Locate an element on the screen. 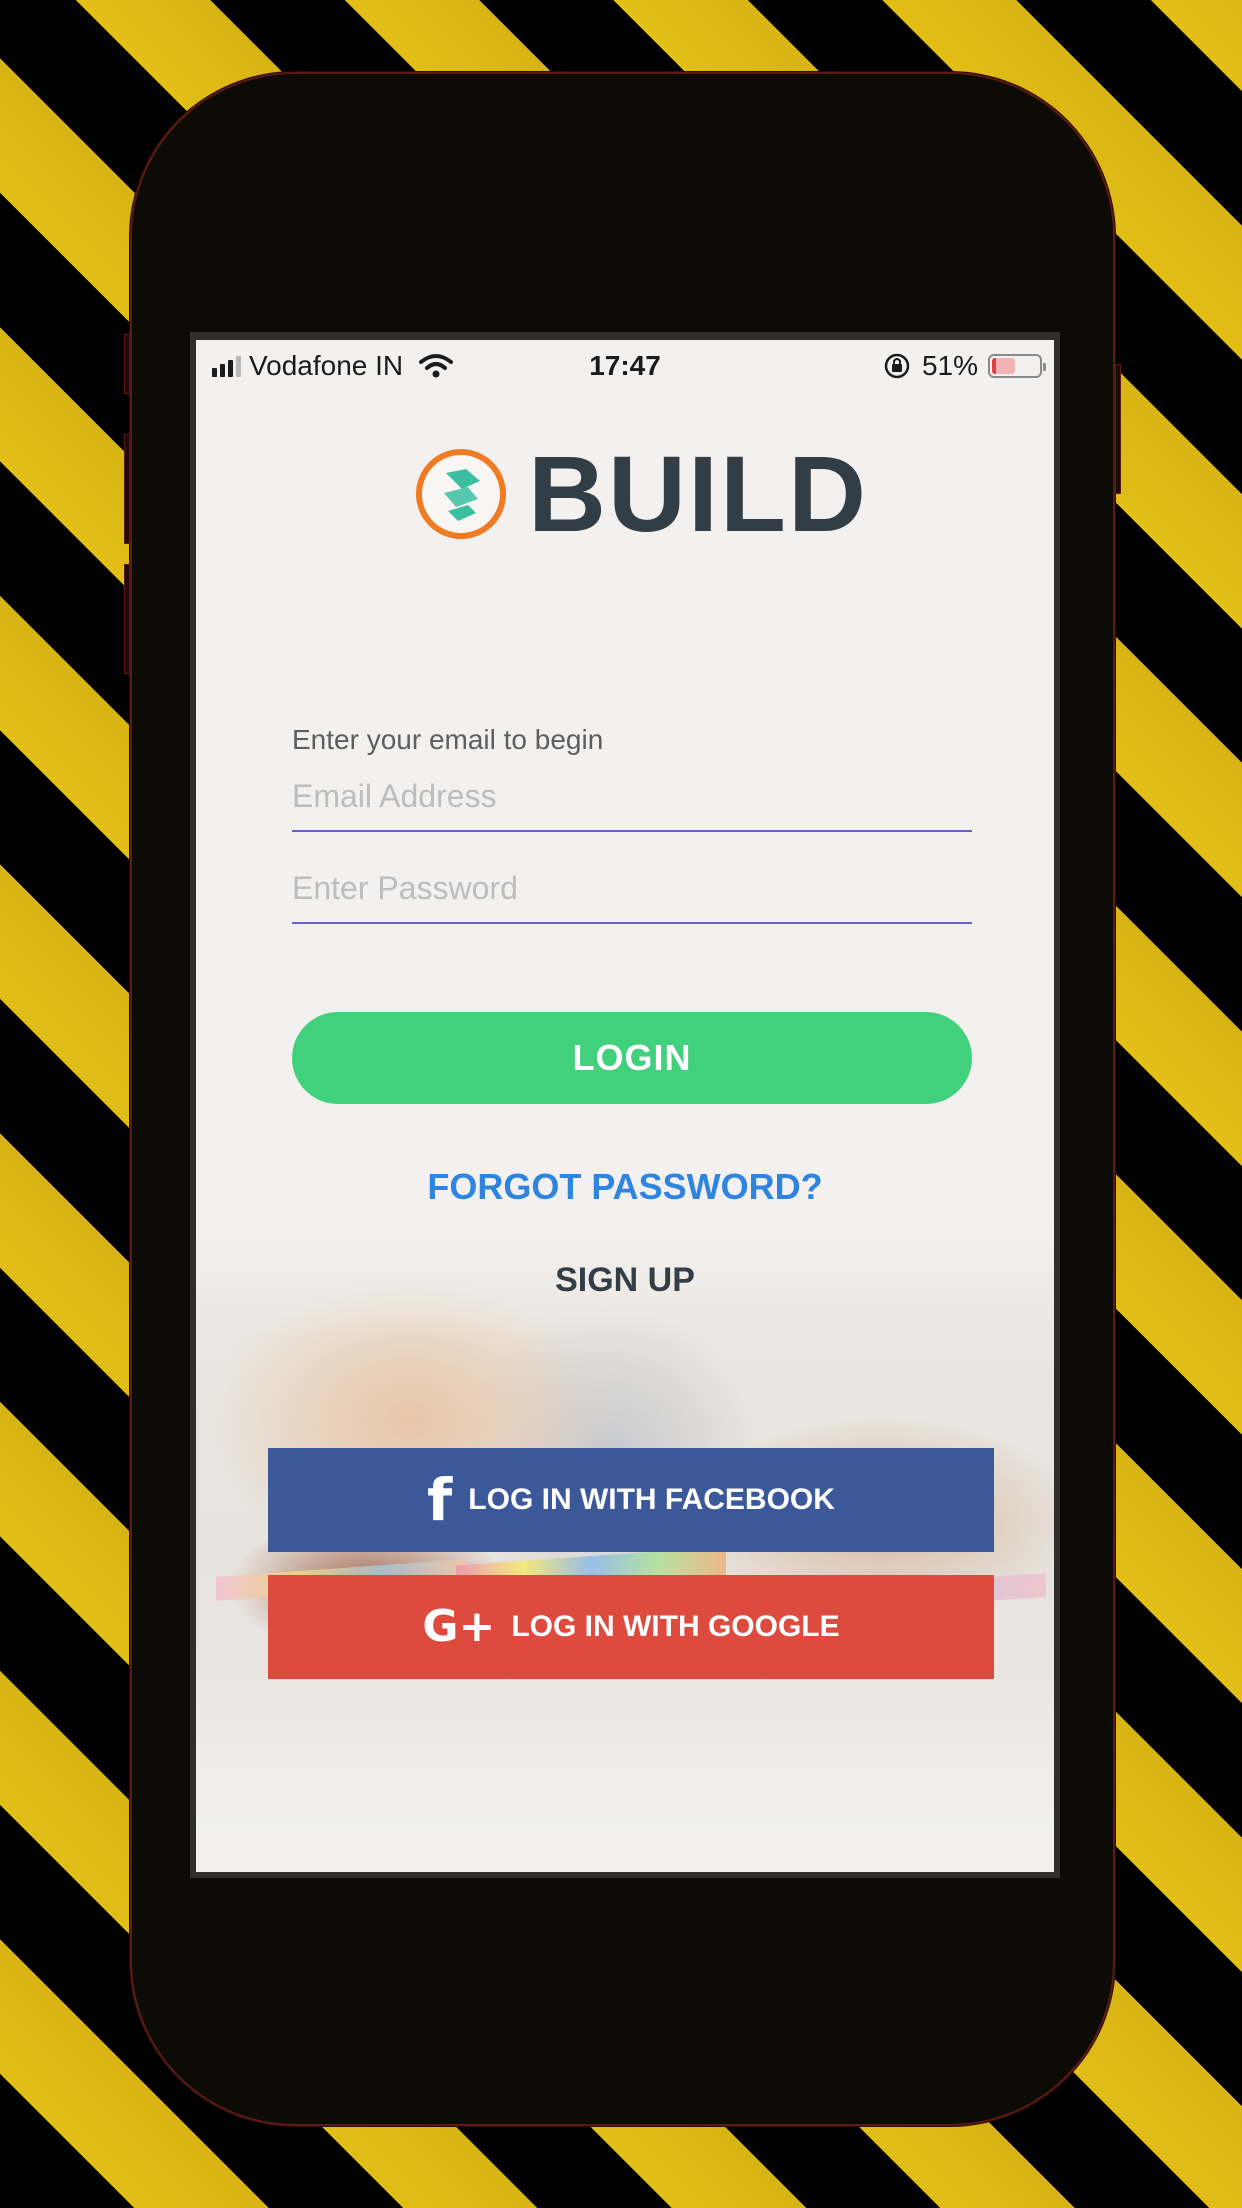 This screenshot has height=2208, width=1242. battery-level is located at coordinates (1004, 366).